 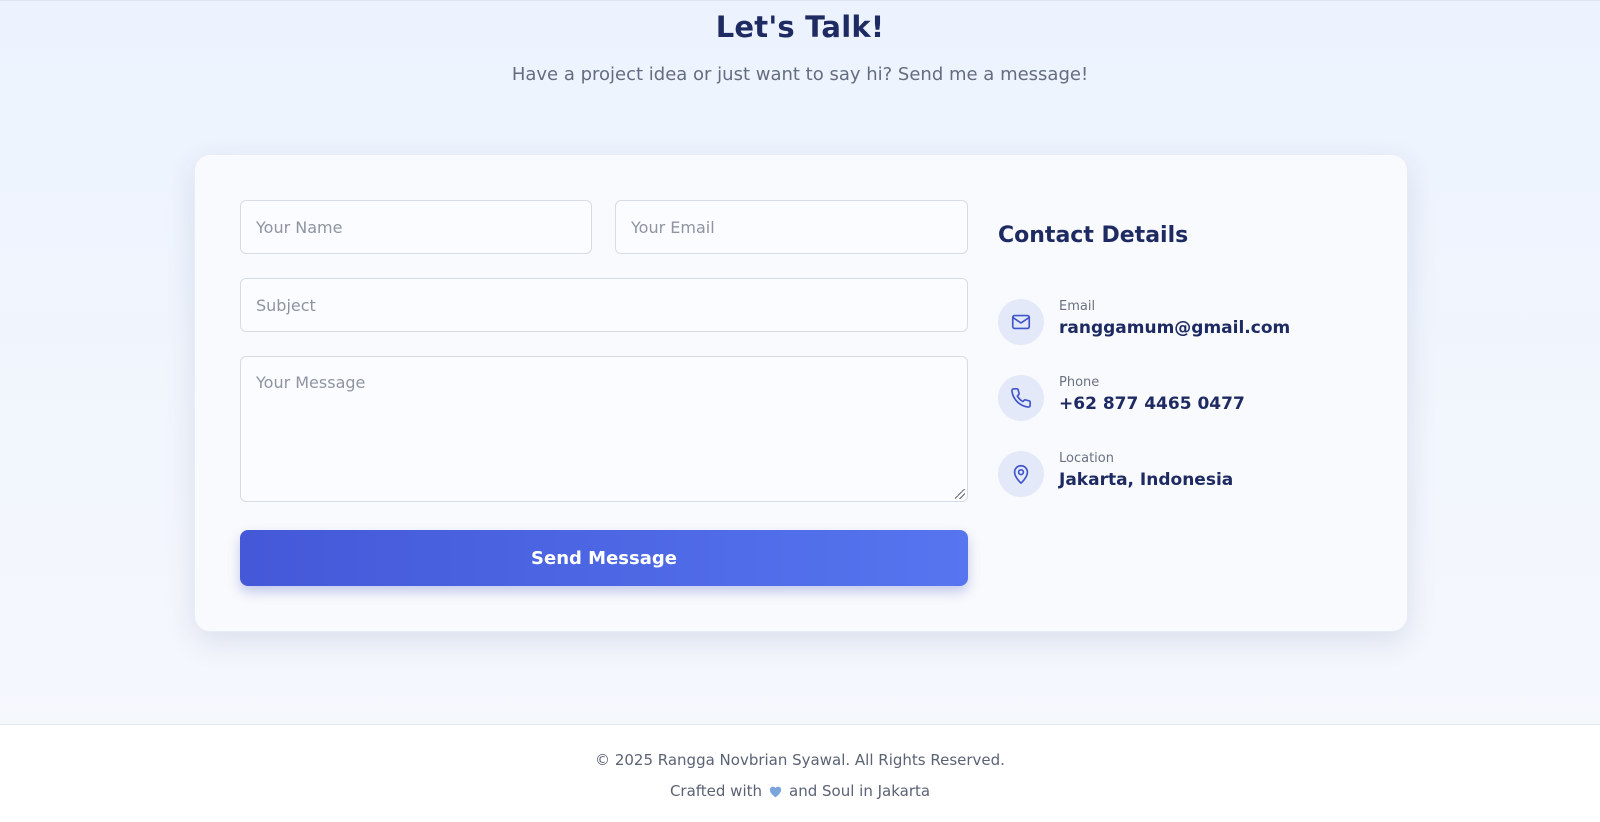 What do you see at coordinates (775, 793) in the screenshot?
I see `heart-icon` at bounding box center [775, 793].